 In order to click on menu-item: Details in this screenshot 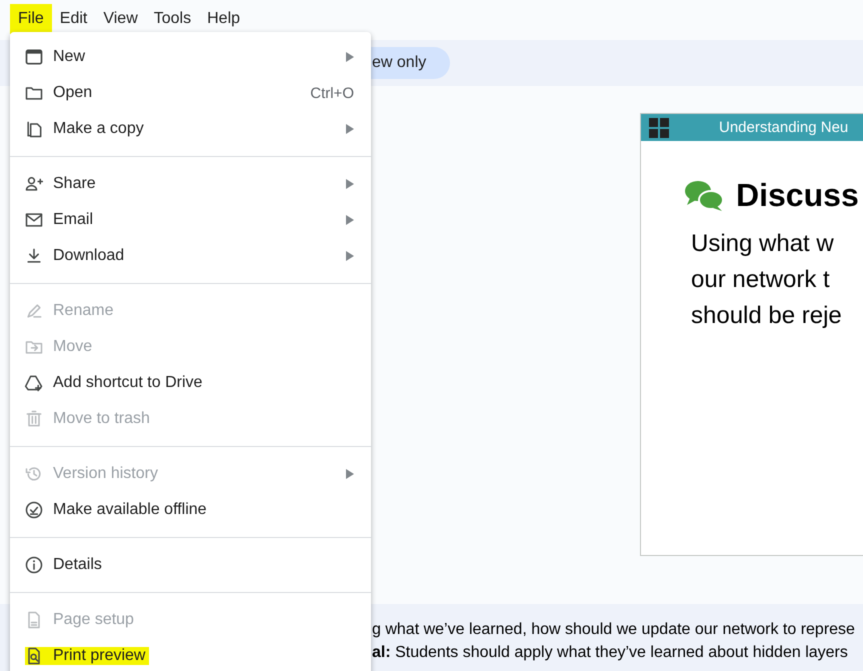, I will do `click(190, 565)`.